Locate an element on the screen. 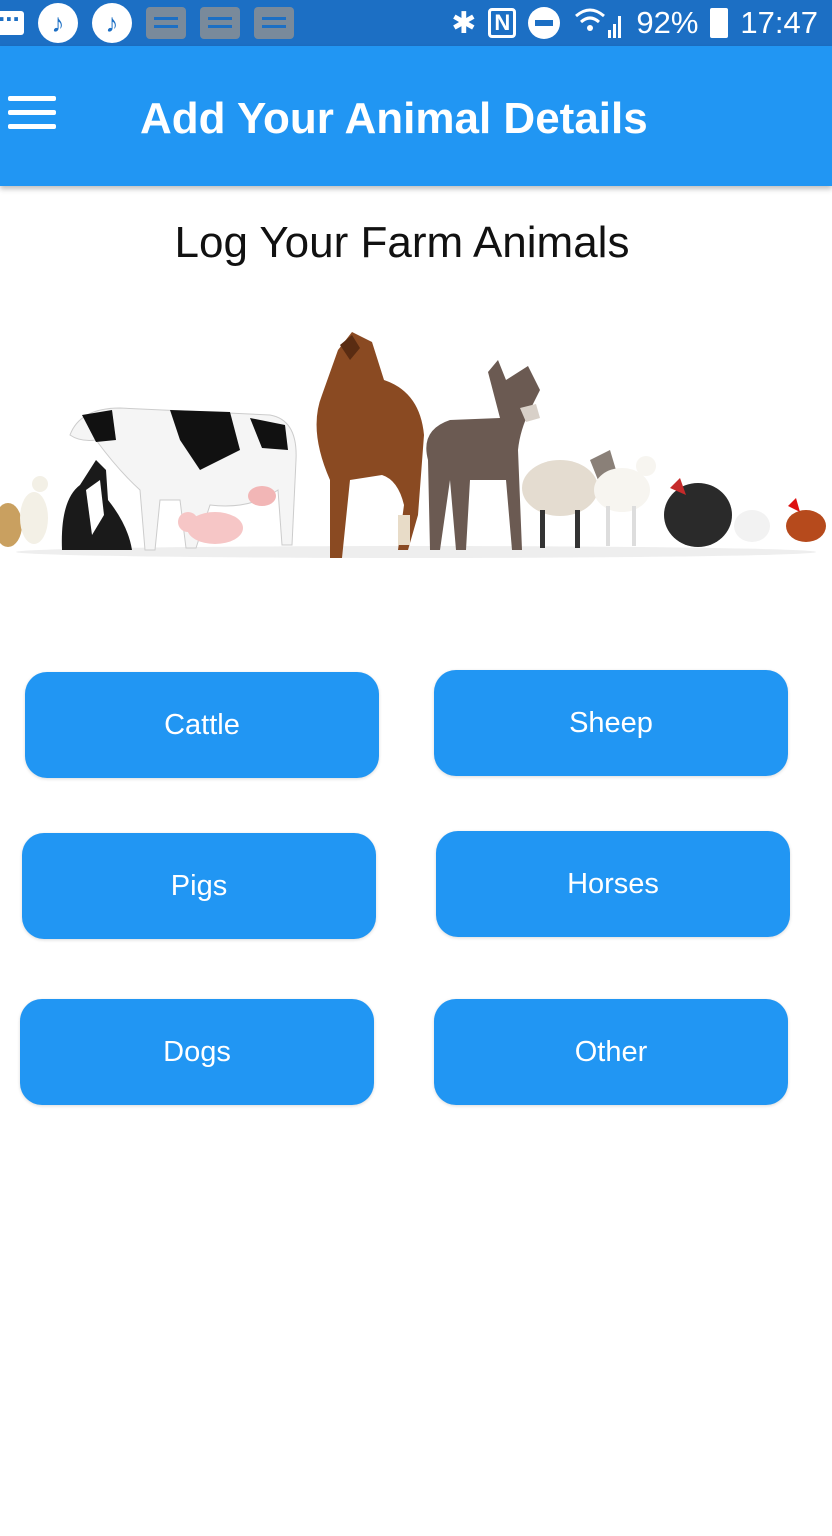 Image resolution: width=832 pixels, height=1536 pixels. do-not-disturb-icon is located at coordinates (544, 23).